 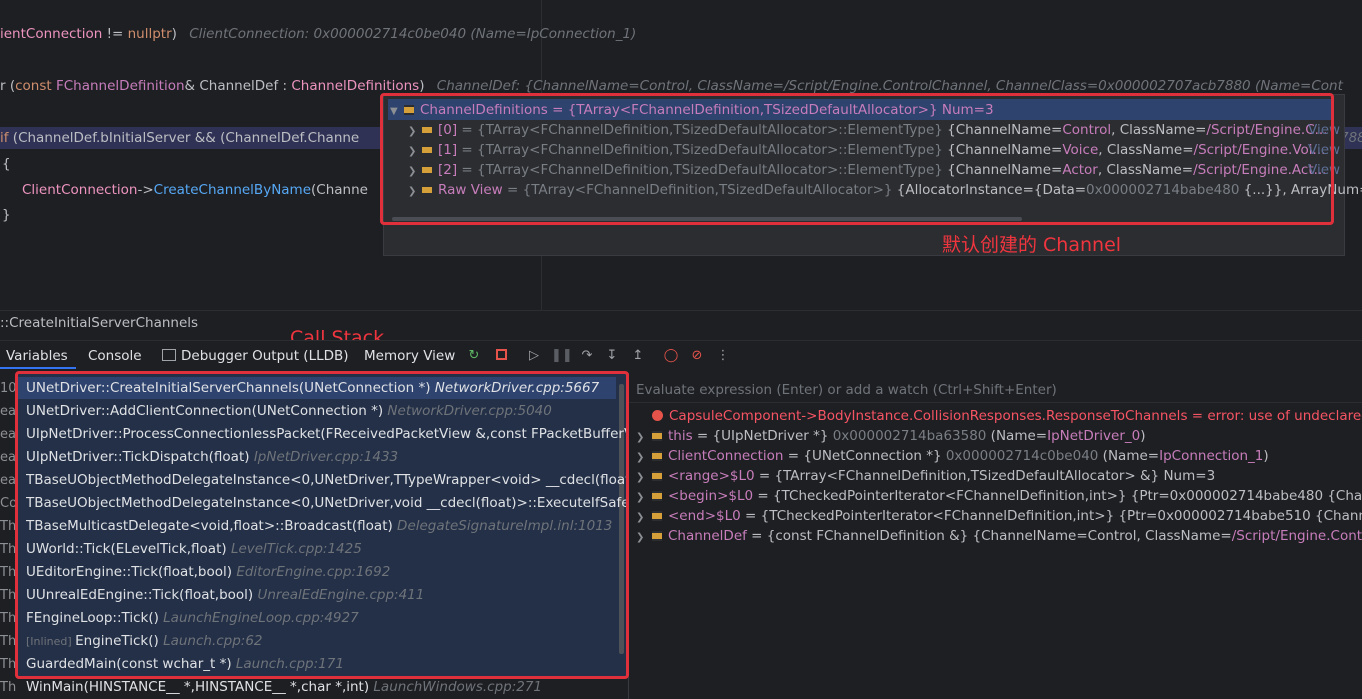 What do you see at coordinates (397, 111) in the screenshot?
I see `chevron-down-icon: ▼` at bounding box center [397, 111].